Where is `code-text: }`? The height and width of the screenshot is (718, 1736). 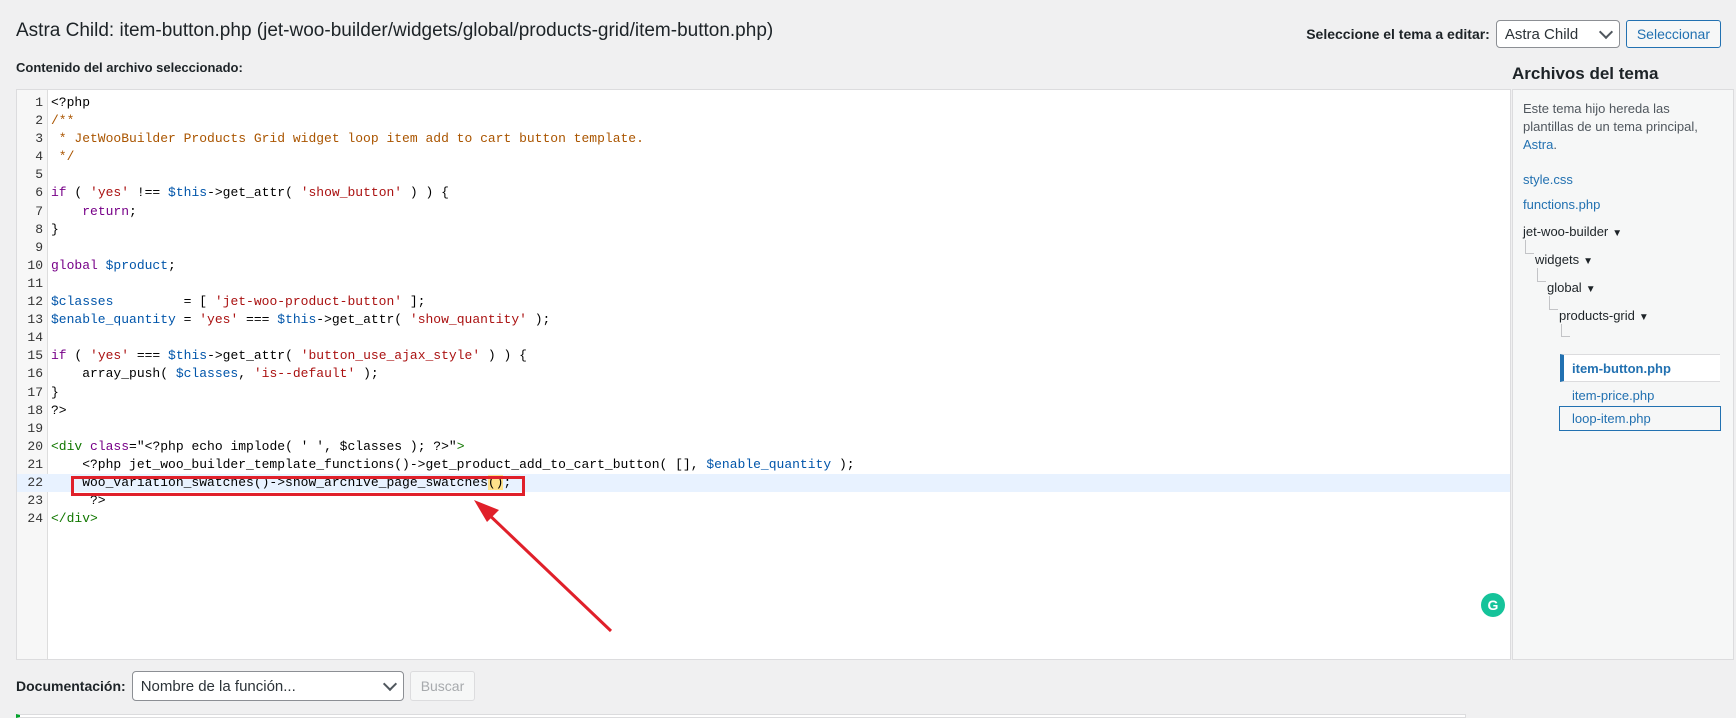 code-text: } is located at coordinates (55, 229).